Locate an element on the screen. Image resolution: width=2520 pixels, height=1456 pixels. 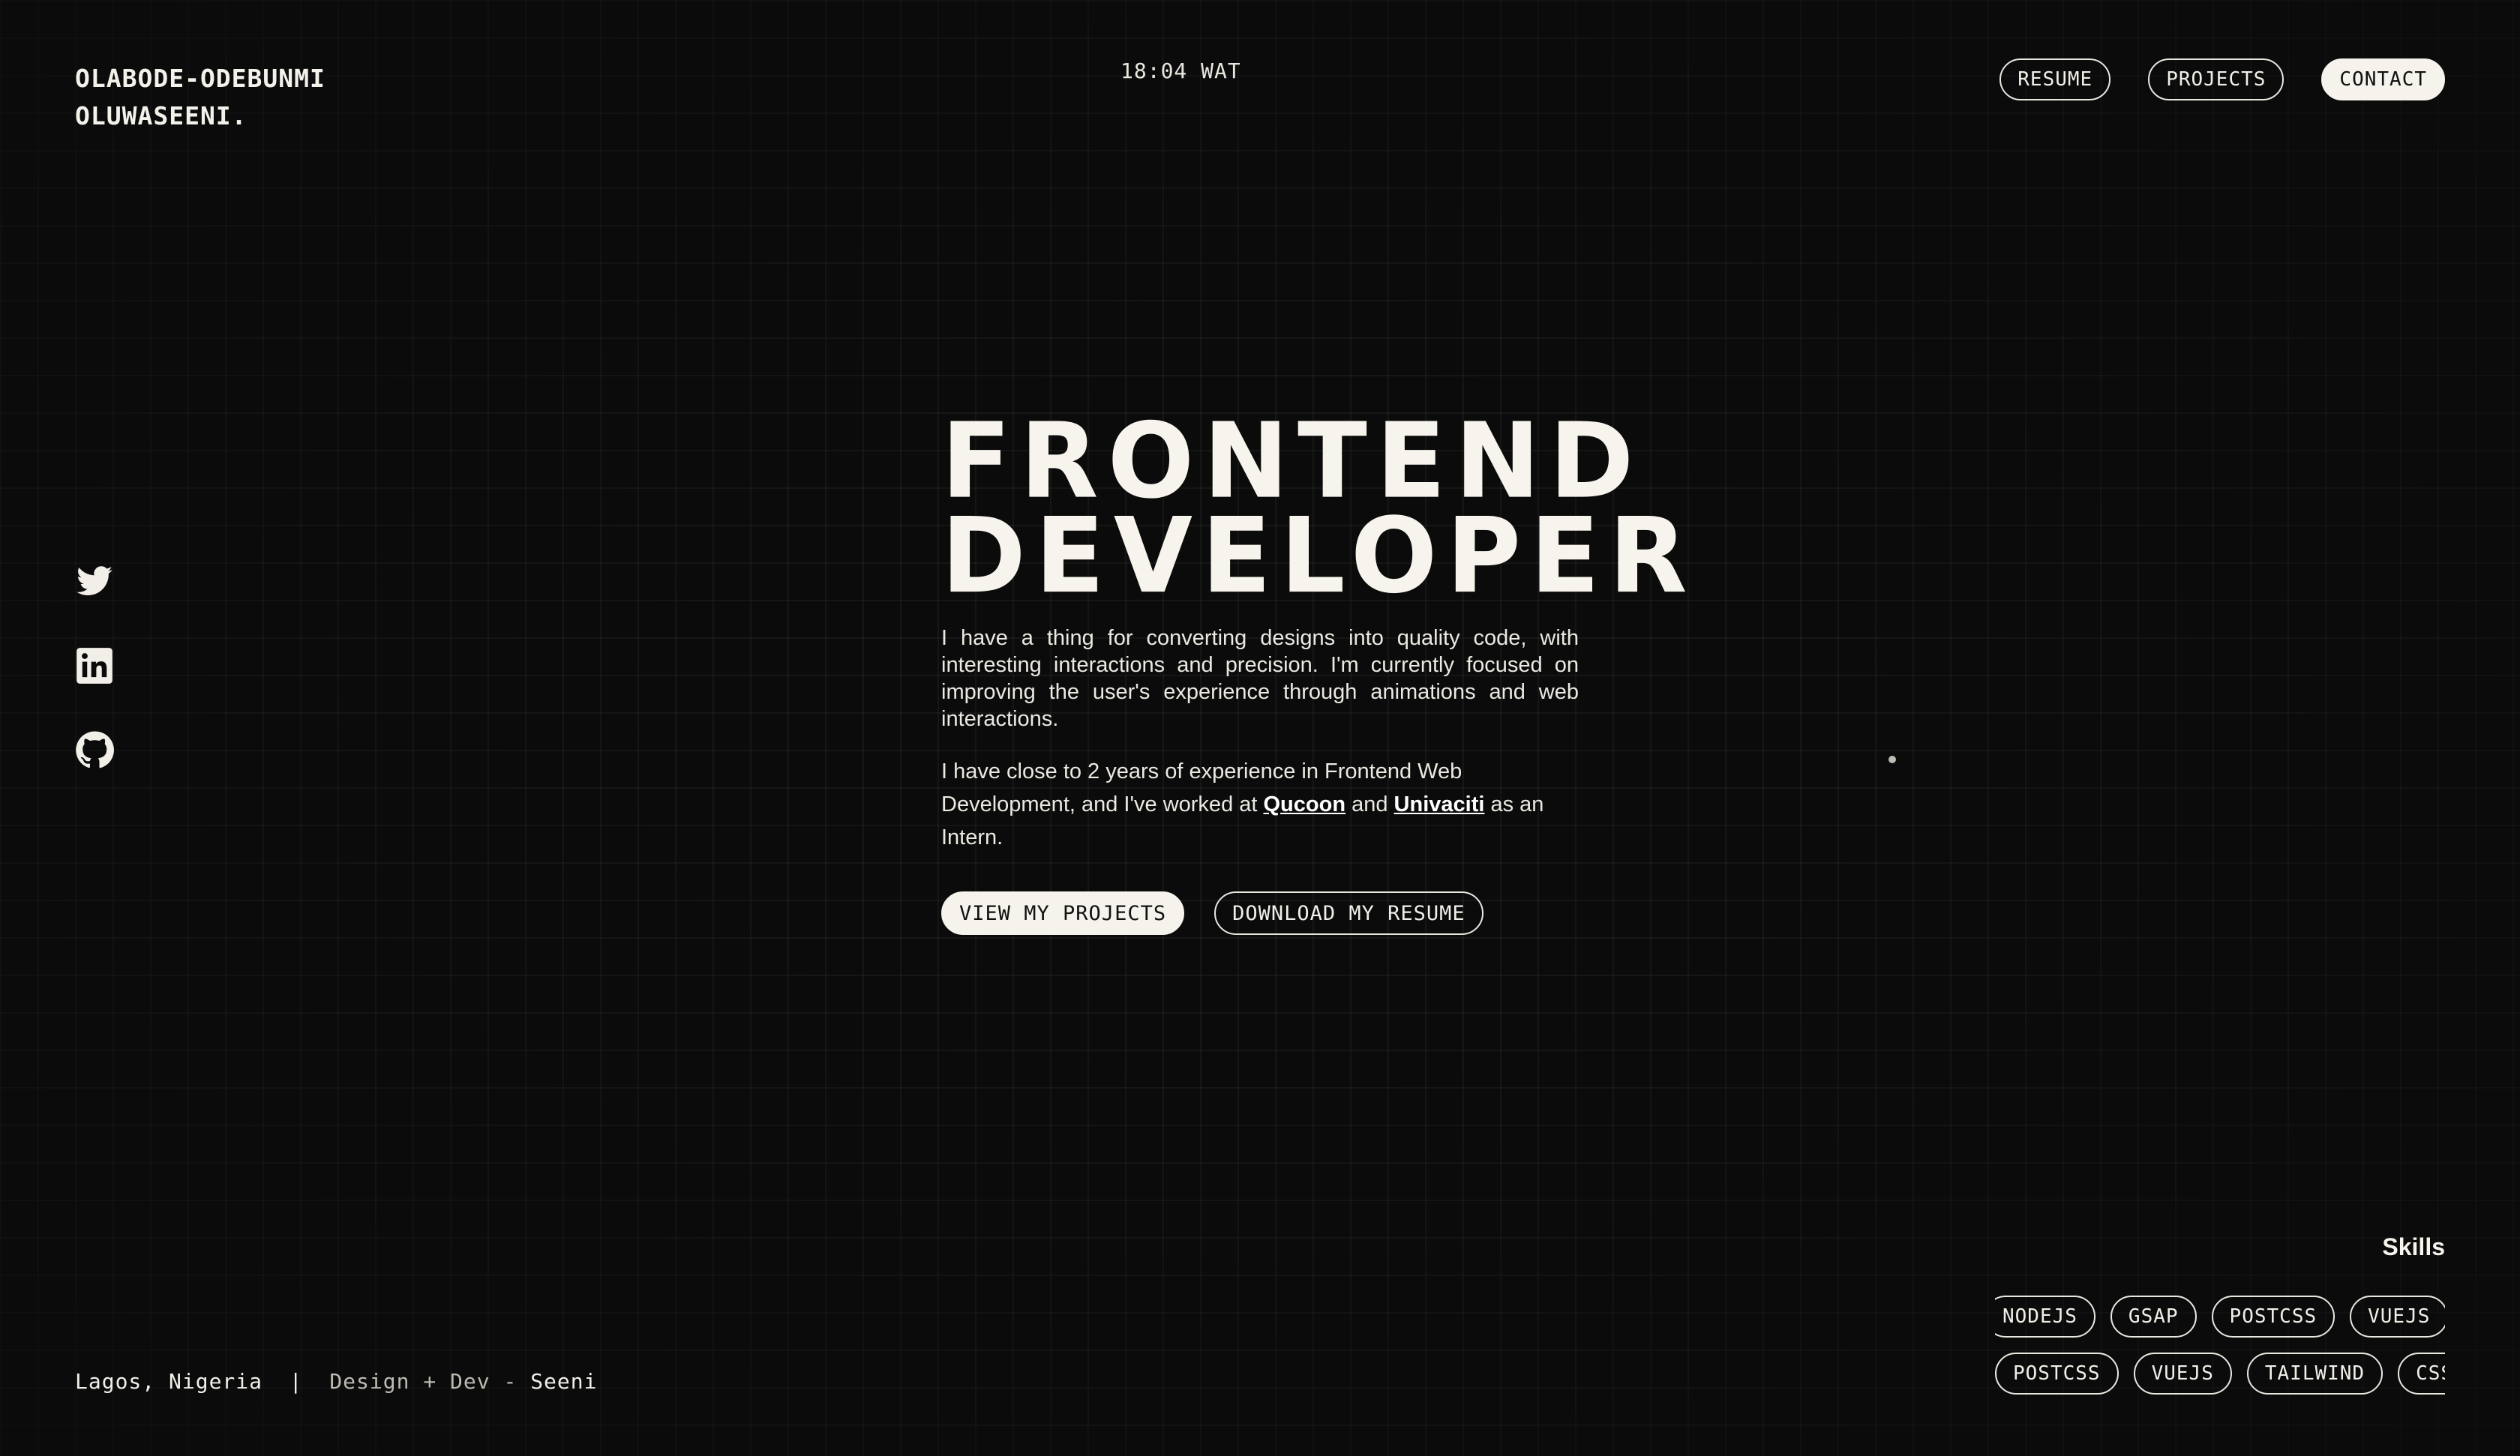
name-line-1: OLABODE-ODEBUNMI is located at coordinates (200, 78).